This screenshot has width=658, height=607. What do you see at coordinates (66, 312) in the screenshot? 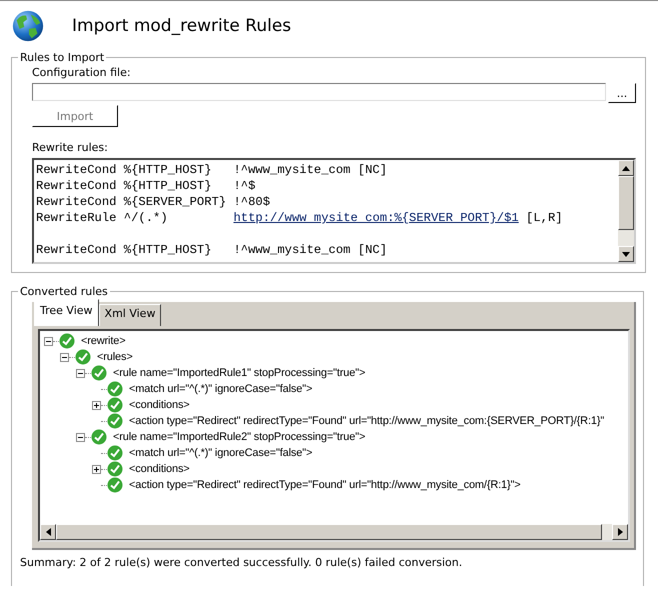
I see `tab: Tree View` at bounding box center [66, 312].